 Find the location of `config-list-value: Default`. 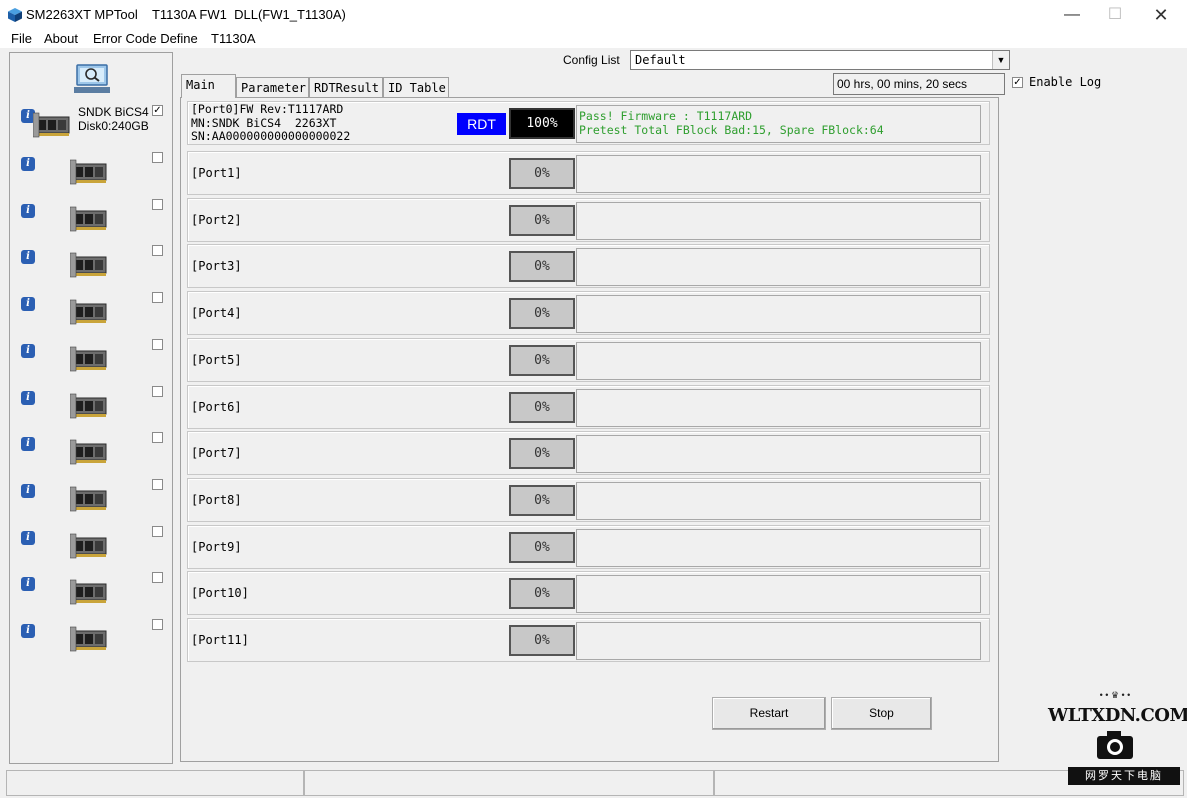

config-list-value: Default is located at coordinates (660, 60).